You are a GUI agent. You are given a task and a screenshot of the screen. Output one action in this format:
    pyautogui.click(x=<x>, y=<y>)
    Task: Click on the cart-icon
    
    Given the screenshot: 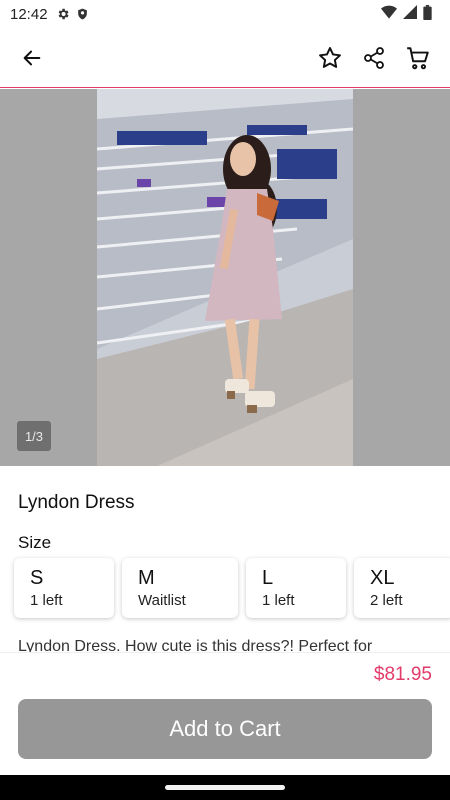 What is the action you would take?
    pyautogui.click(x=418, y=57)
    